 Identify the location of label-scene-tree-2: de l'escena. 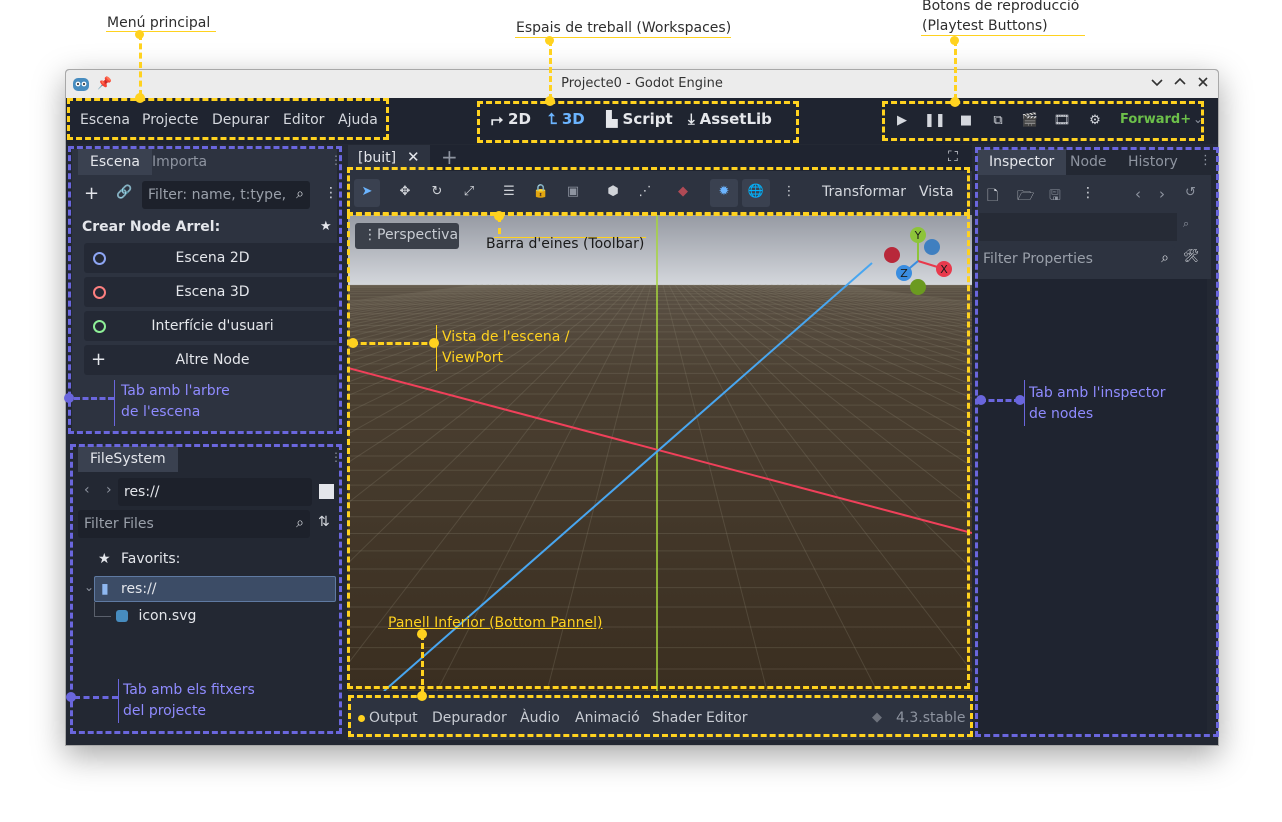
(161, 412).